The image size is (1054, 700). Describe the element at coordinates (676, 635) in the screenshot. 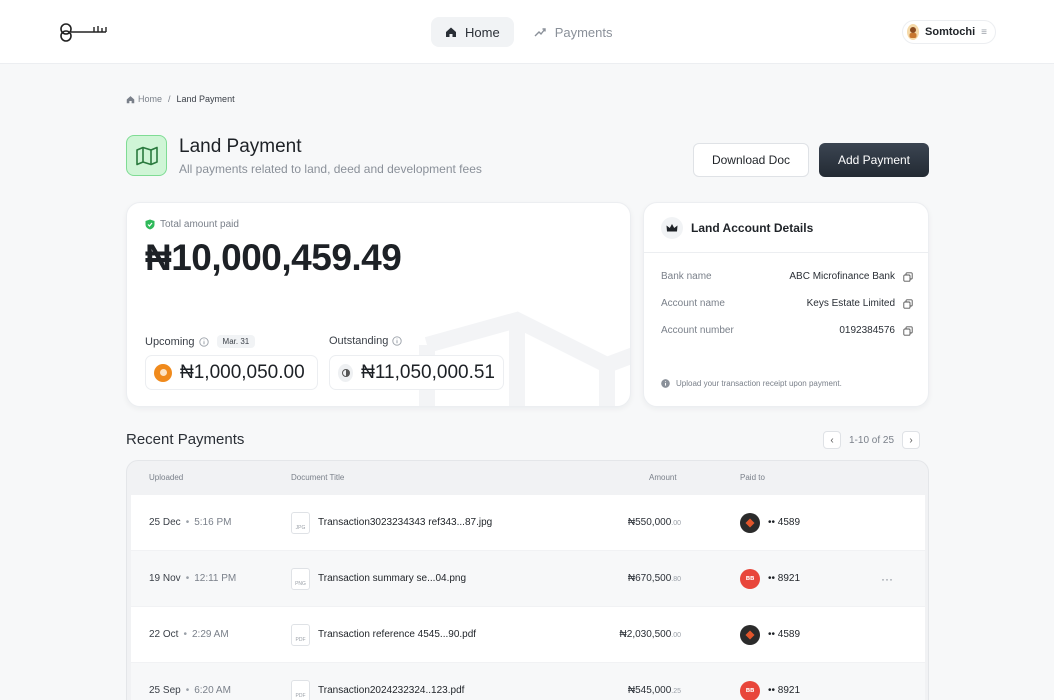

I see `amount-cents: .00` at that location.